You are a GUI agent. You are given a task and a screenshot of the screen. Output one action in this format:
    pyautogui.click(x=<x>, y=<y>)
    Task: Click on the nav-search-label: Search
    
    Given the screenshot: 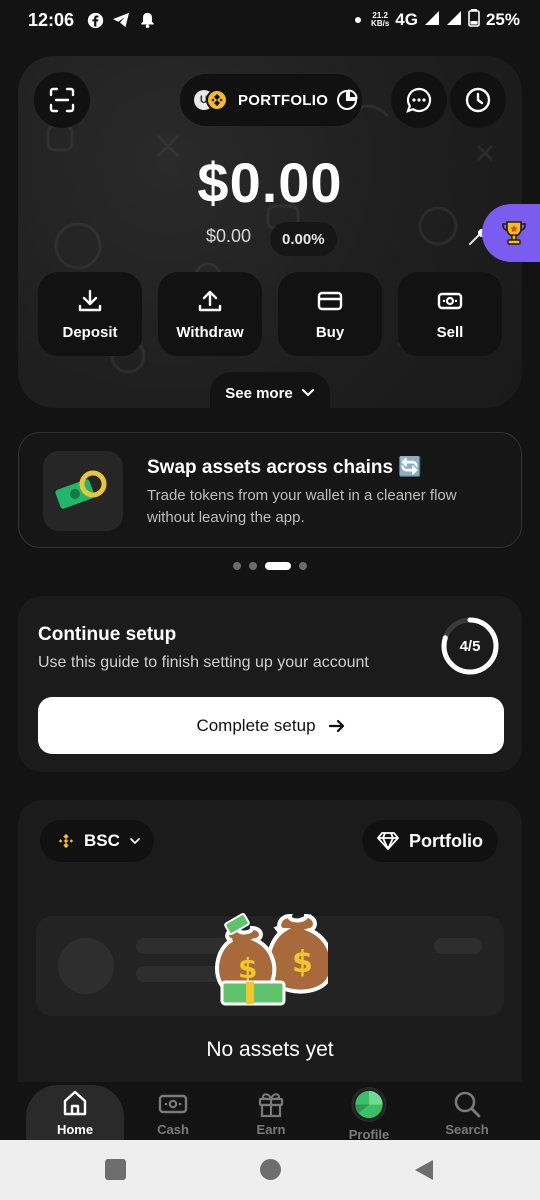 What is the action you would take?
    pyautogui.click(x=467, y=1129)
    